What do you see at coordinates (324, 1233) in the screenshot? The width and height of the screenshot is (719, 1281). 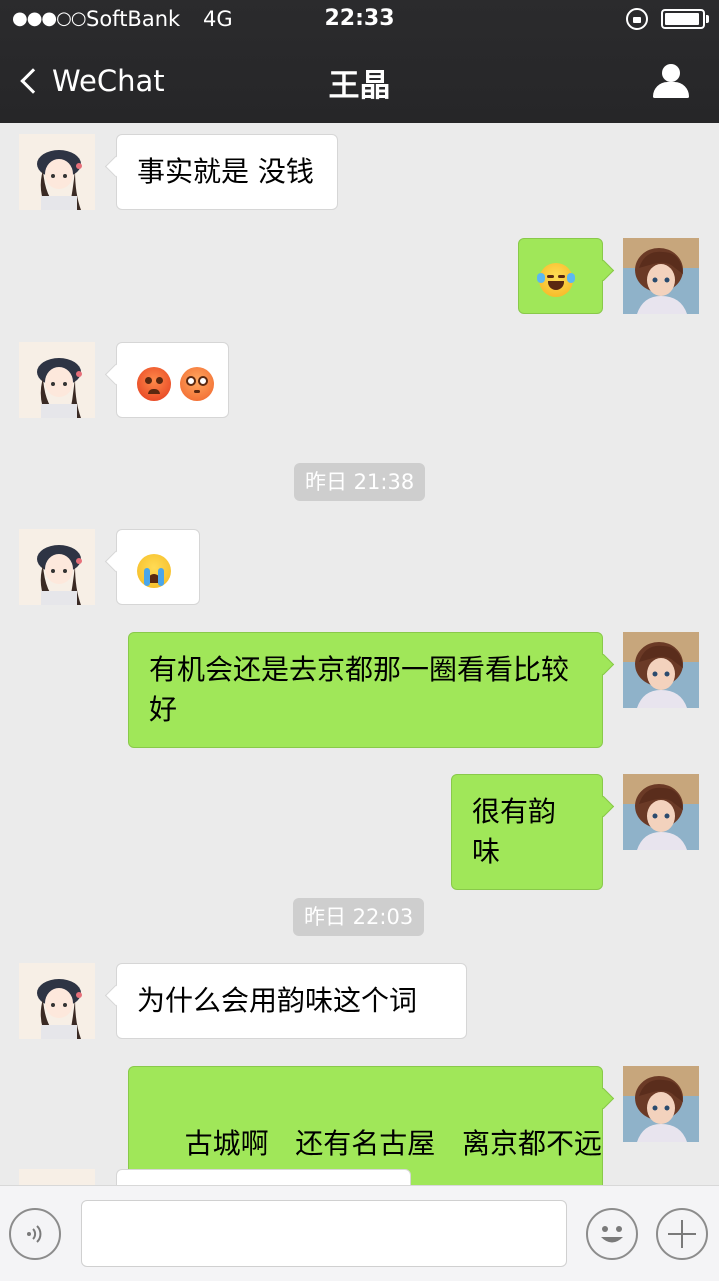 I see `message-input` at bounding box center [324, 1233].